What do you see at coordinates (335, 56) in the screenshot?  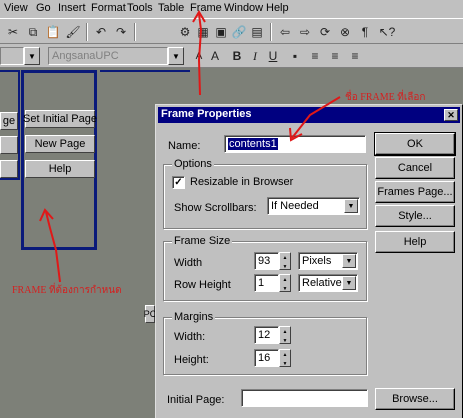 I see `align-center-icon: ≡` at bounding box center [335, 56].